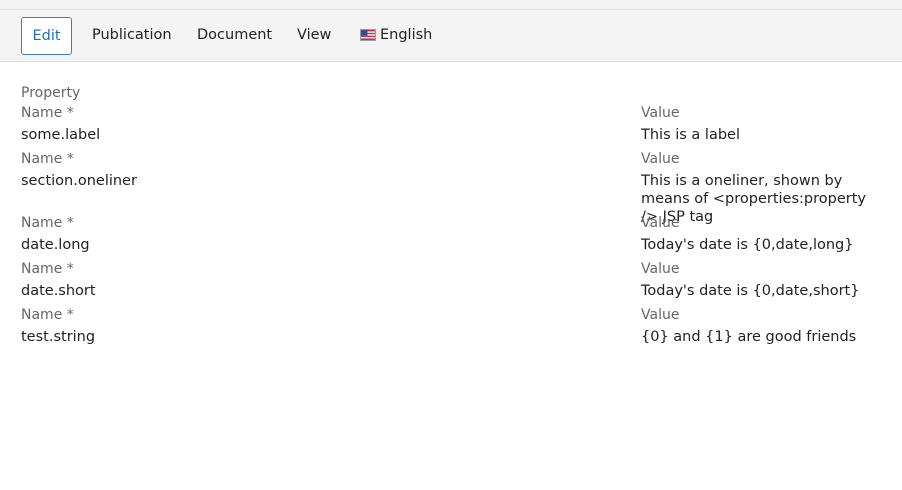 Image resolution: width=902 pixels, height=490 pixels. What do you see at coordinates (761, 135) in the screenshot?
I see `property-value-field: This is a label` at bounding box center [761, 135].